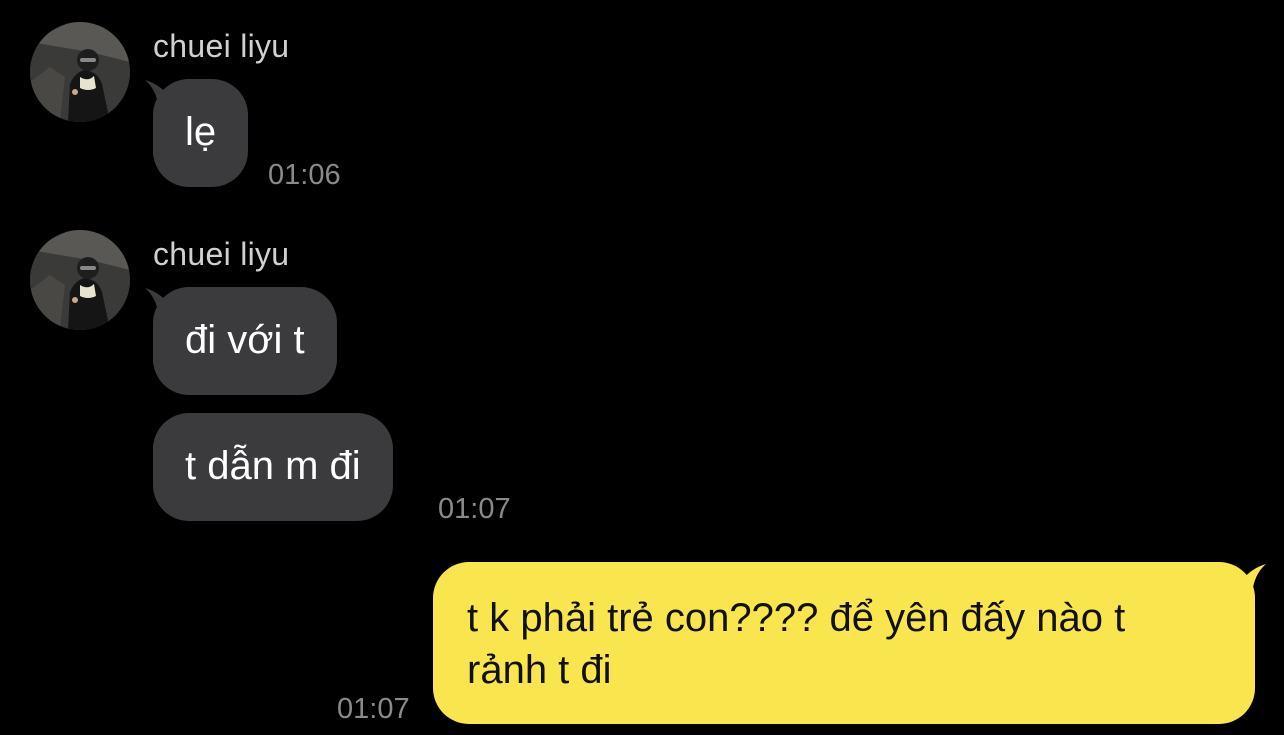 This screenshot has height=735, width=1284. I want to click on message-text: lẹ, so click(201, 132).